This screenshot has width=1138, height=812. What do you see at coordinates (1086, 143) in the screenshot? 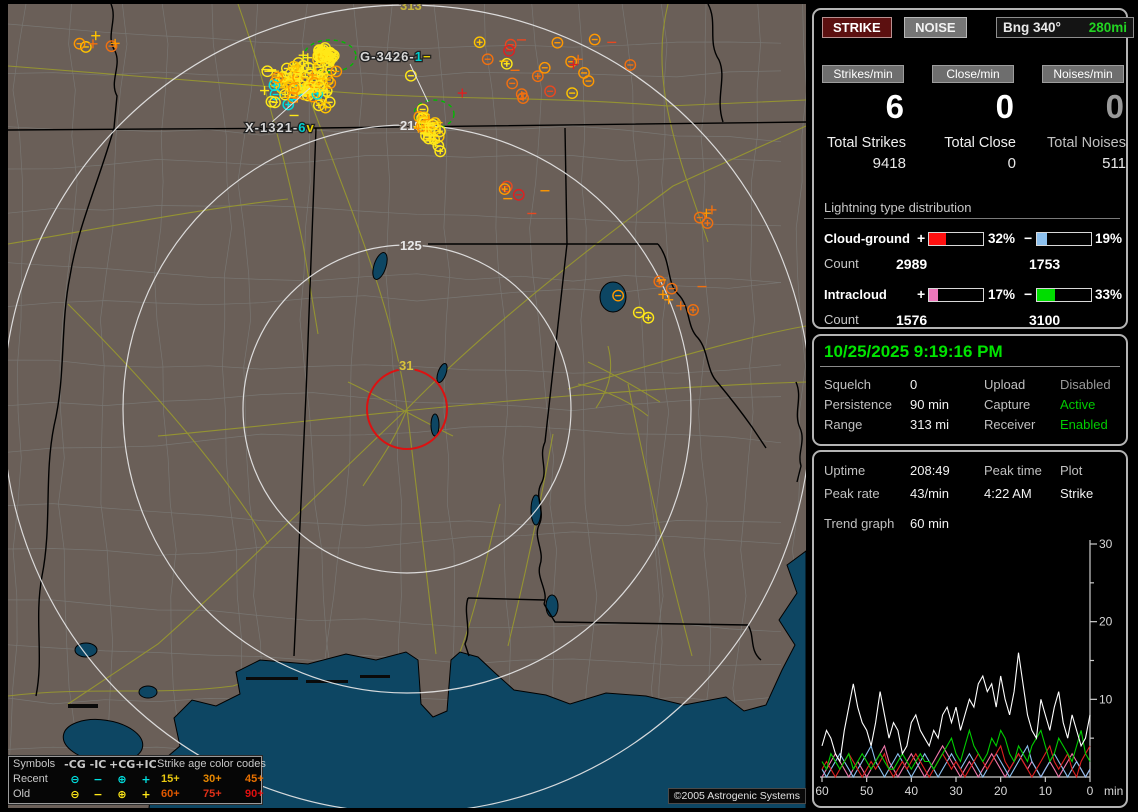
I see `total-noises-label: Total Noises` at bounding box center [1086, 143].